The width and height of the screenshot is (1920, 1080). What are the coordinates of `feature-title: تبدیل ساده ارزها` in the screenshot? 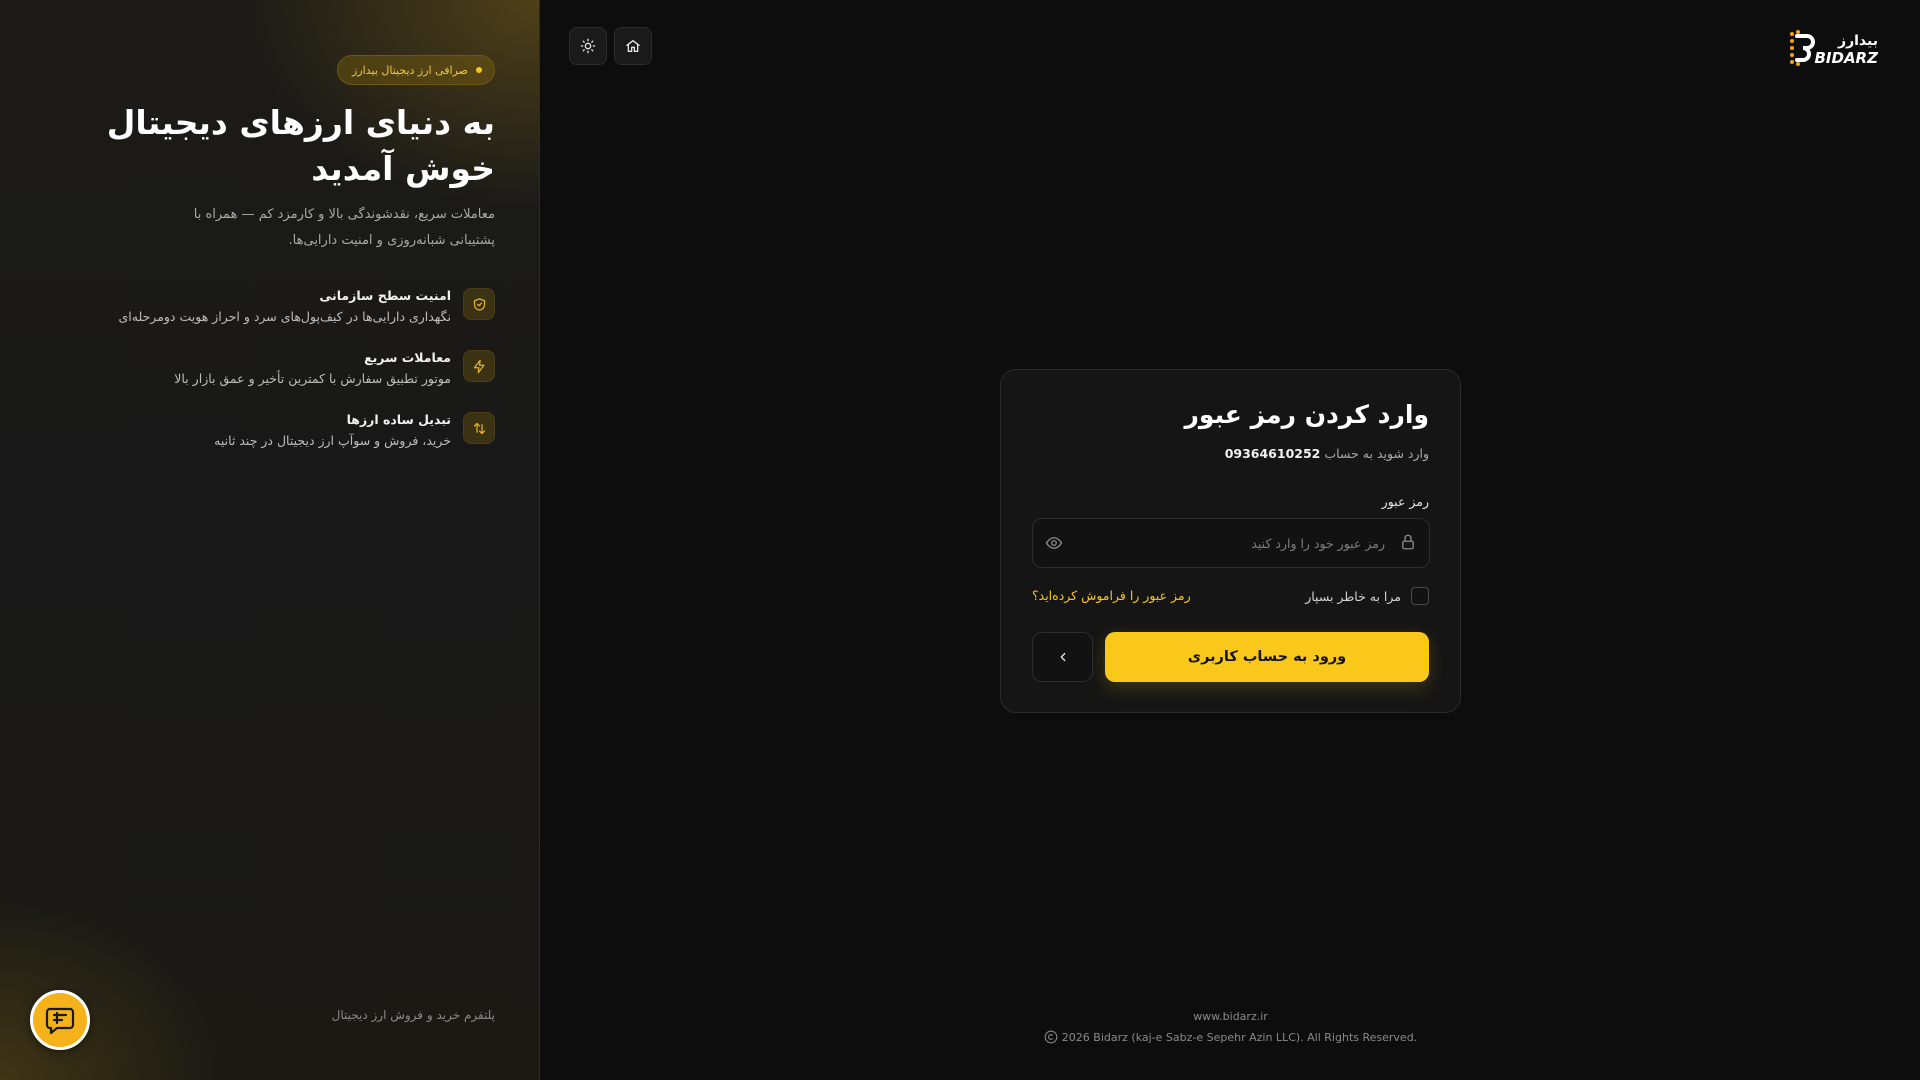 It's located at (398, 419).